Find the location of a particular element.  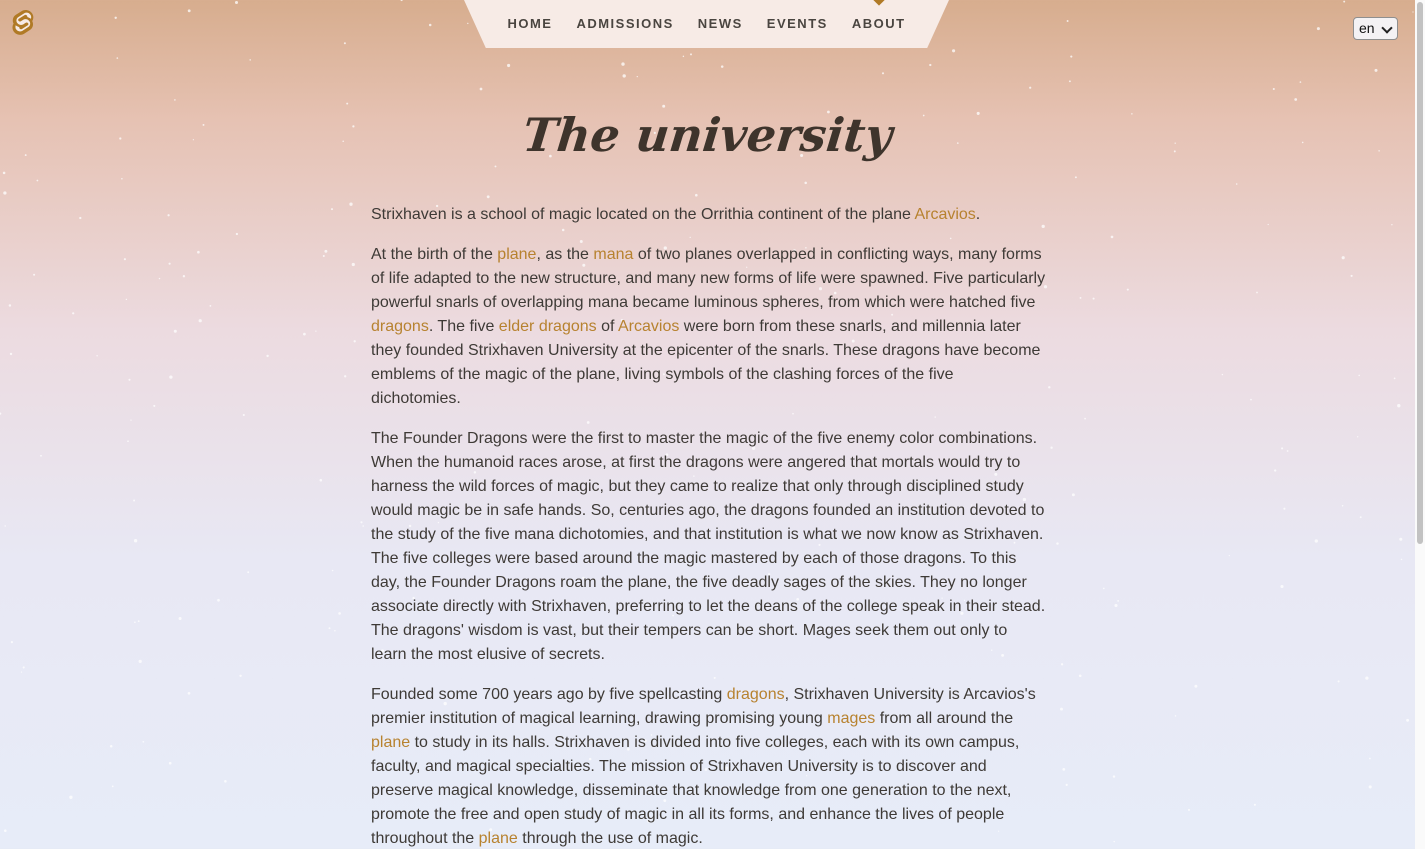

text-run: , as the is located at coordinates (565, 254).